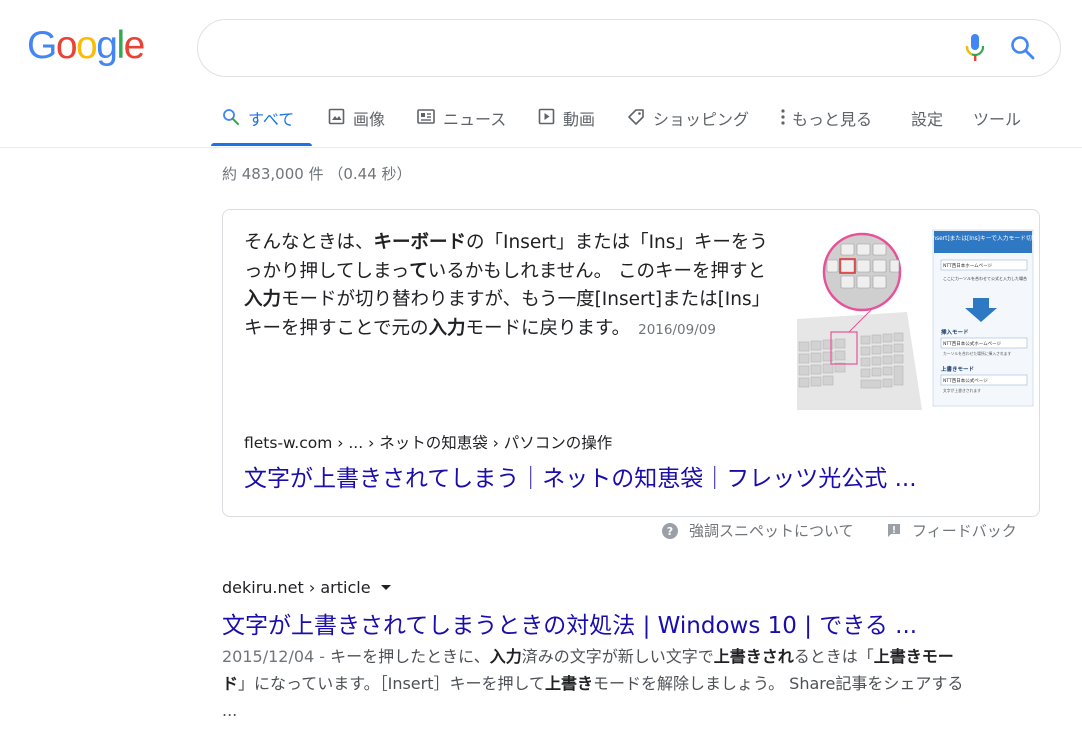 The height and width of the screenshot is (731, 1082). Describe the element at coordinates (107, 45) in the screenshot. I see `logo-letter: g` at that location.